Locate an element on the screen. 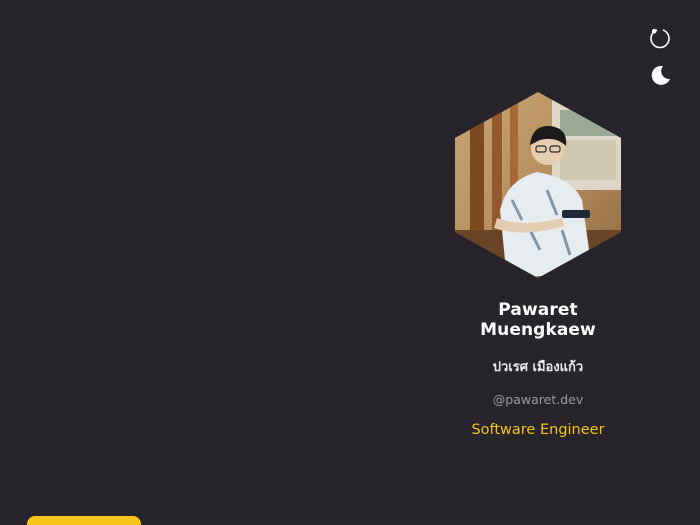 This screenshot has height=525, width=700. moon-icon is located at coordinates (660, 75).